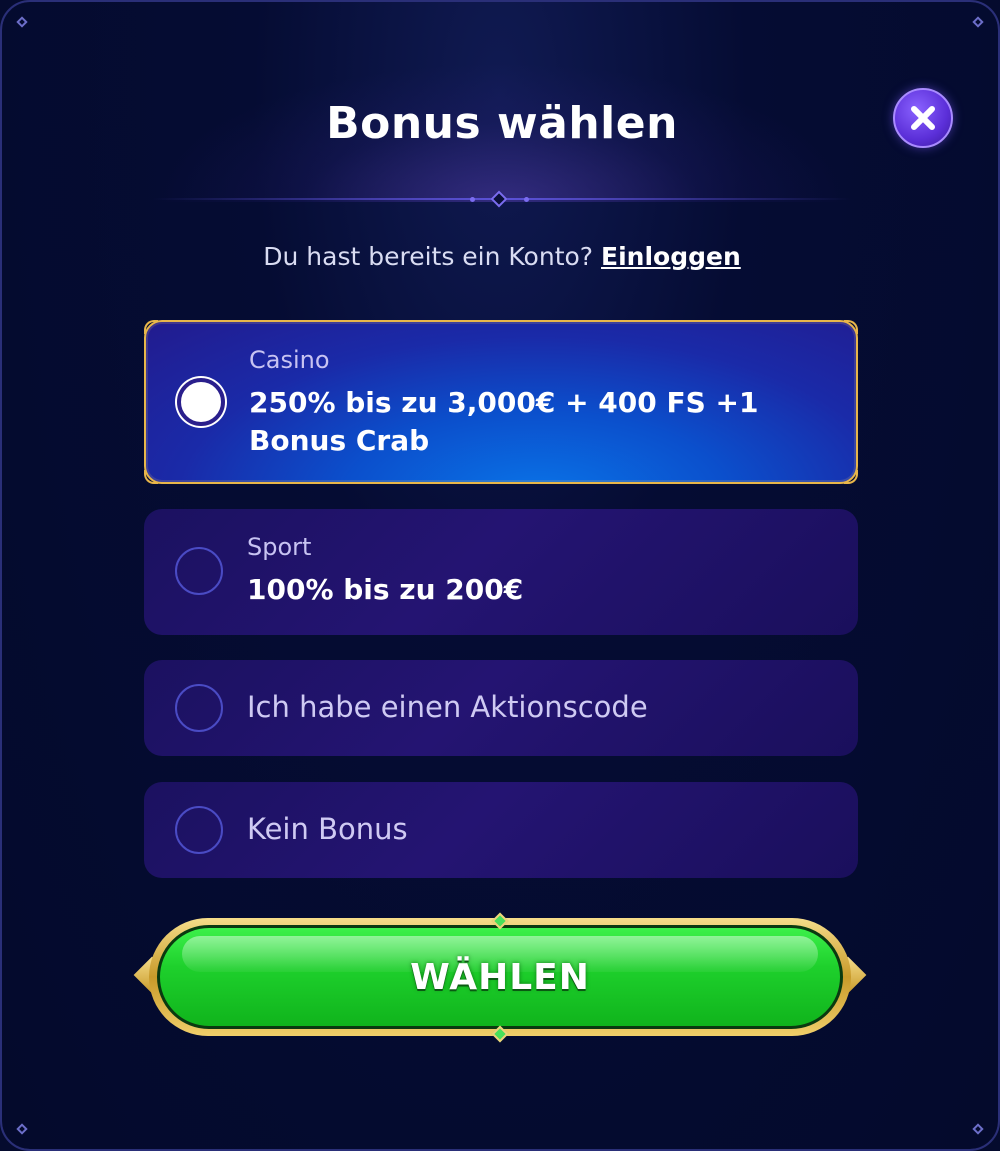  What do you see at coordinates (501, 572) in the screenshot?
I see `bonus-option-sport: Sport 100% bis zu 200€` at bounding box center [501, 572].